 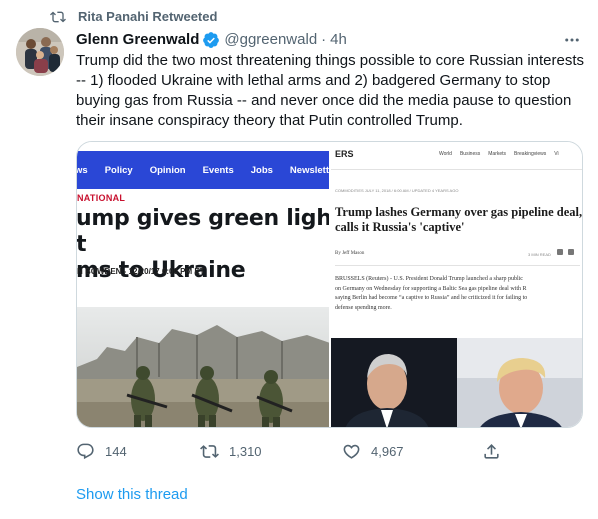 I want to click on article-nav-item: Breakingviews, so click(x=530, y=154).